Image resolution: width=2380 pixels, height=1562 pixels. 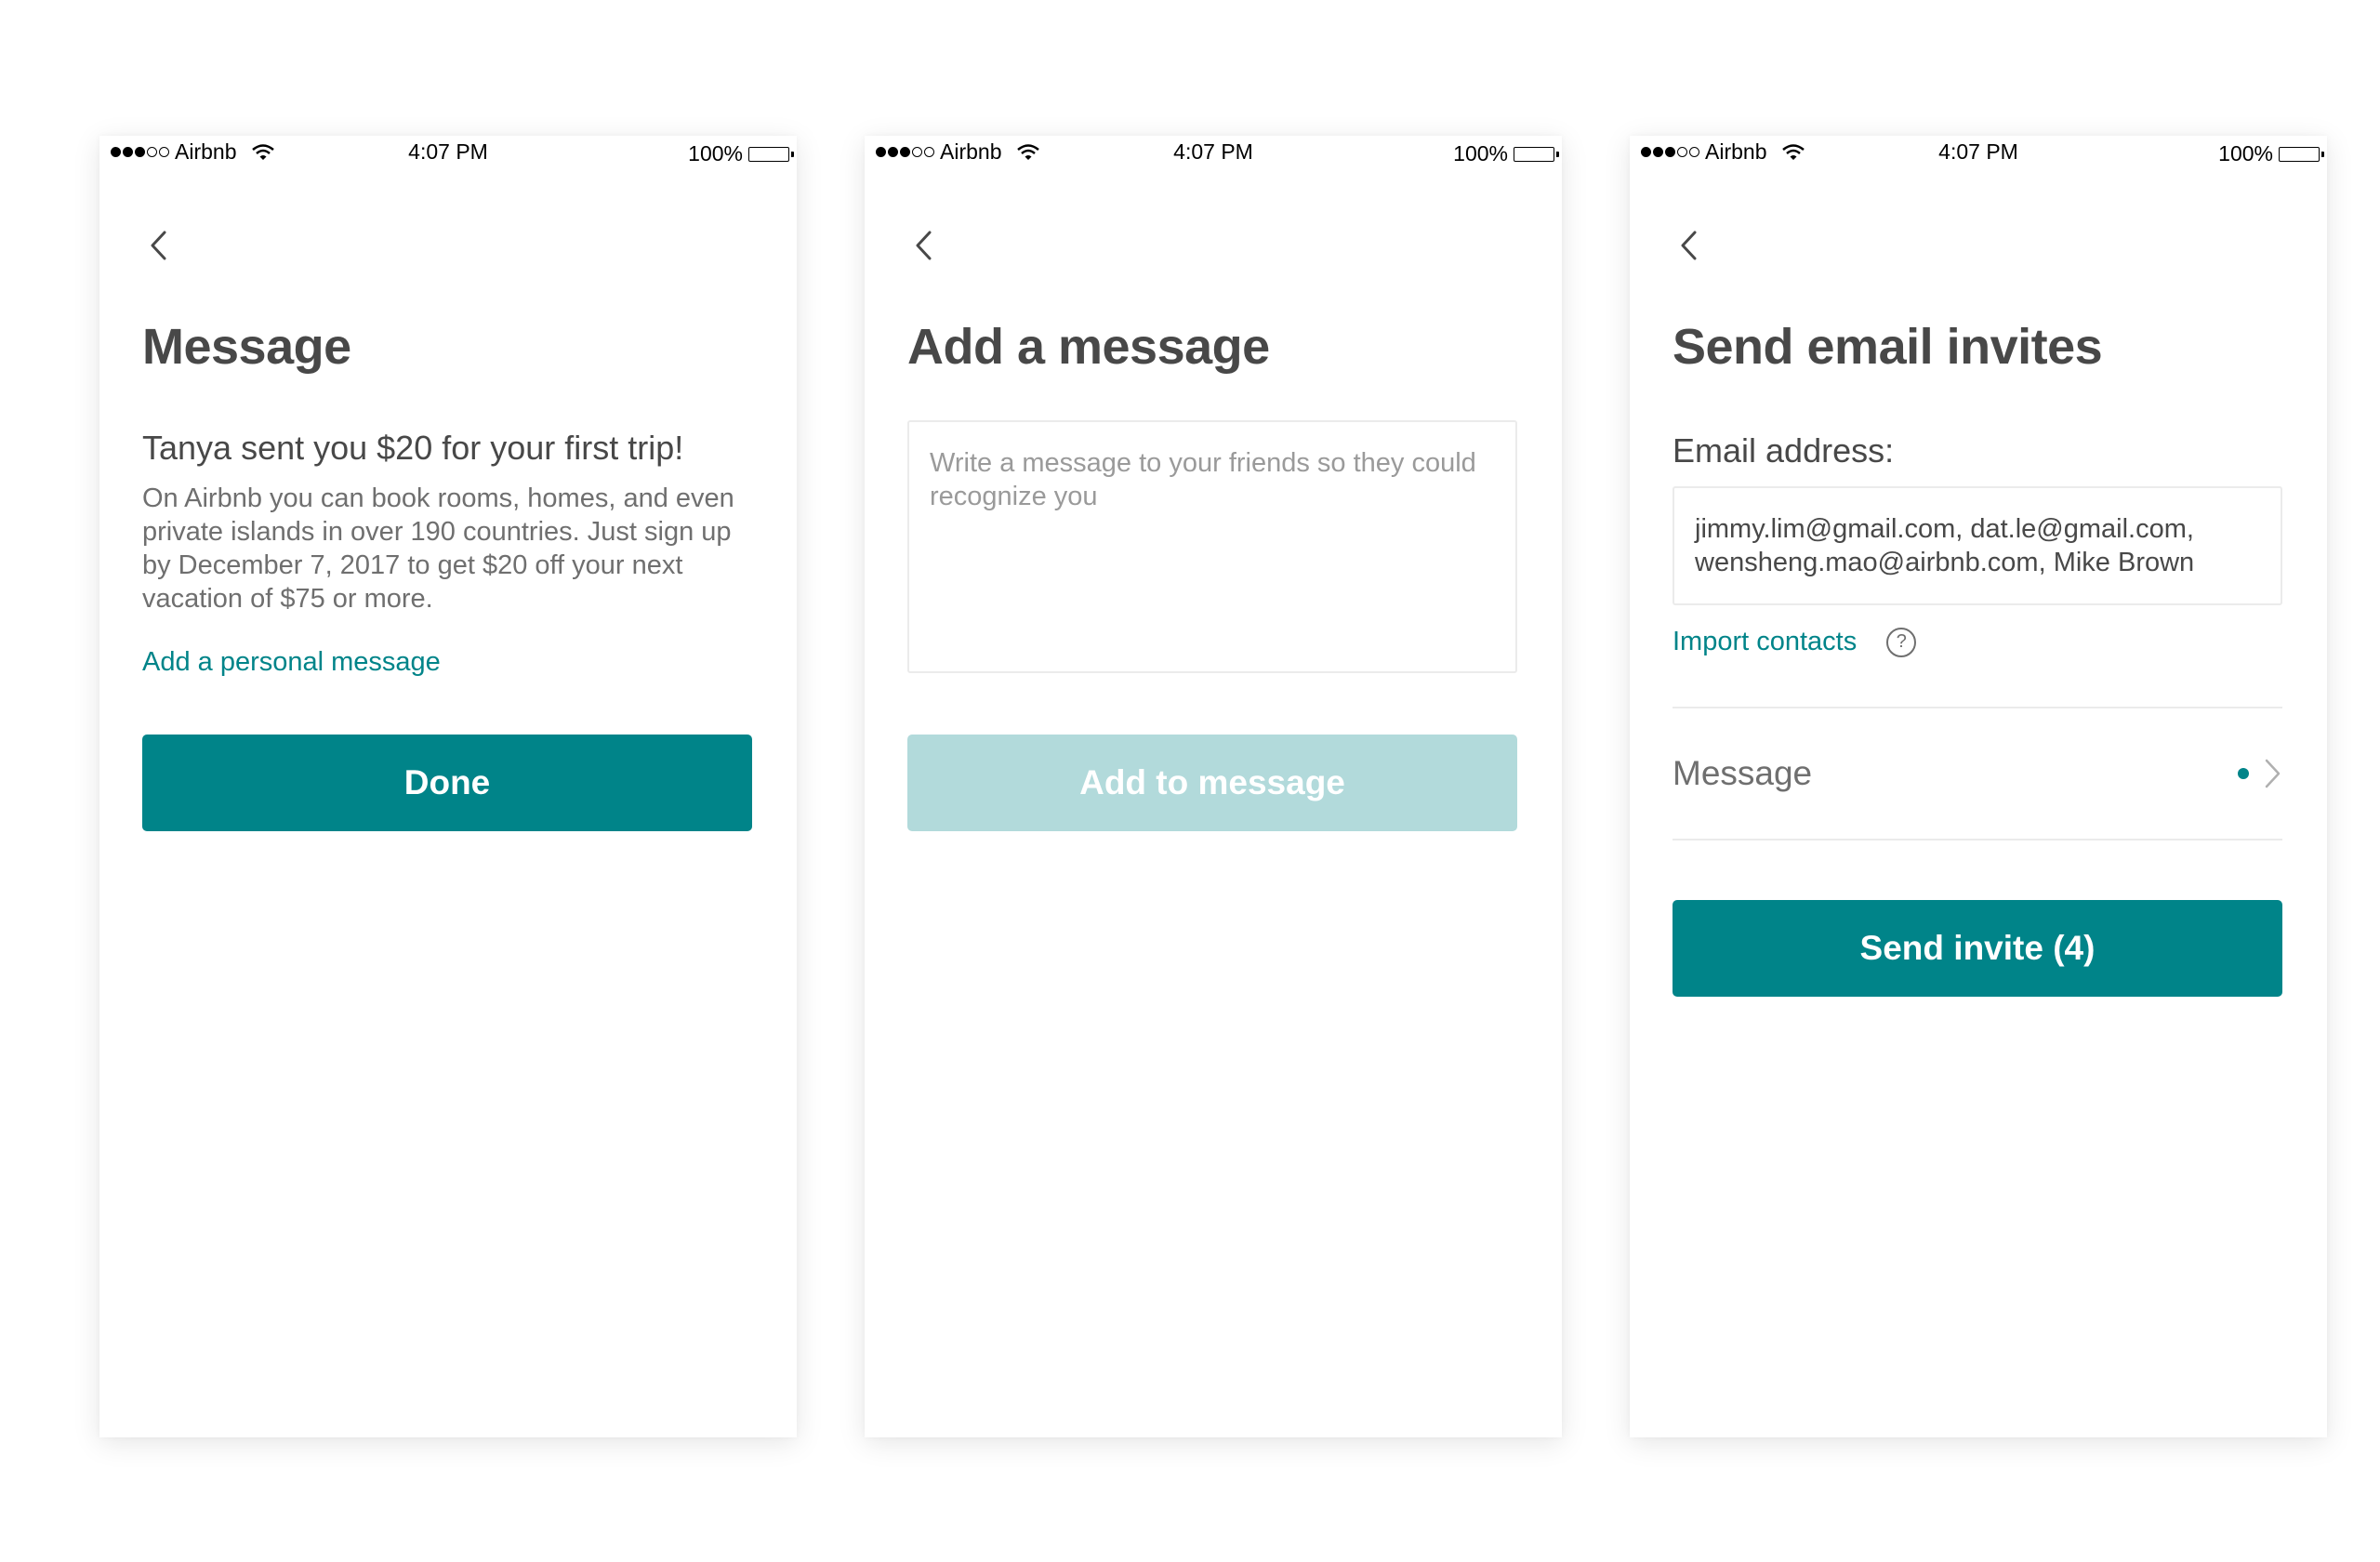 What do you see at coordinates (1901, 642) in the screenshot?
I see `help-icon: ?` at bounding box center [1901, 642].